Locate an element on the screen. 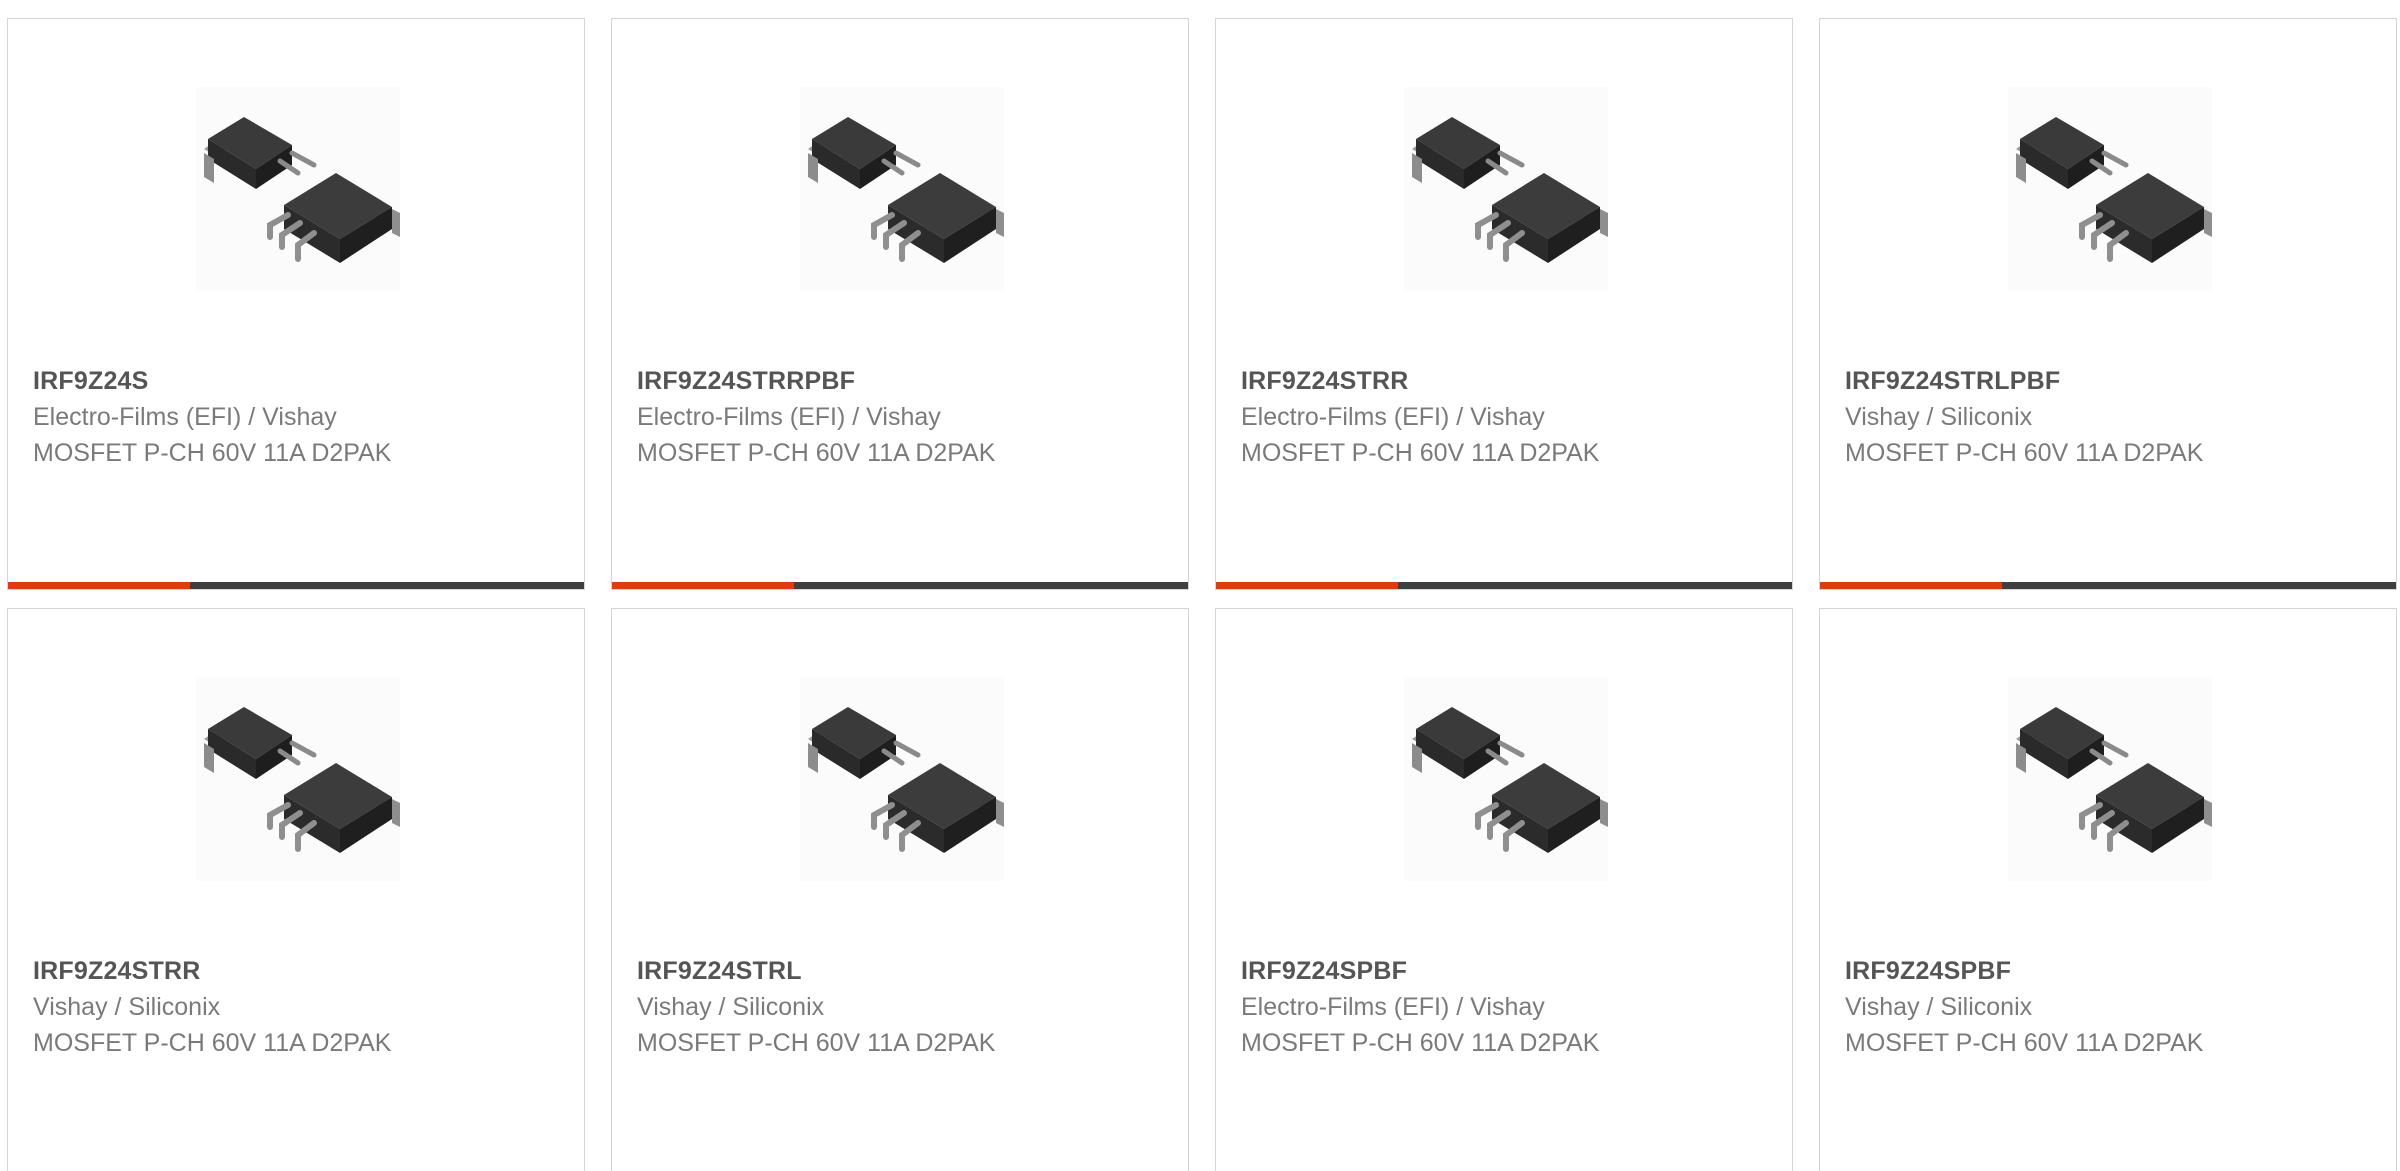  part-number: IRF9Z24STRRPBF is located at coordinates (746, 381).